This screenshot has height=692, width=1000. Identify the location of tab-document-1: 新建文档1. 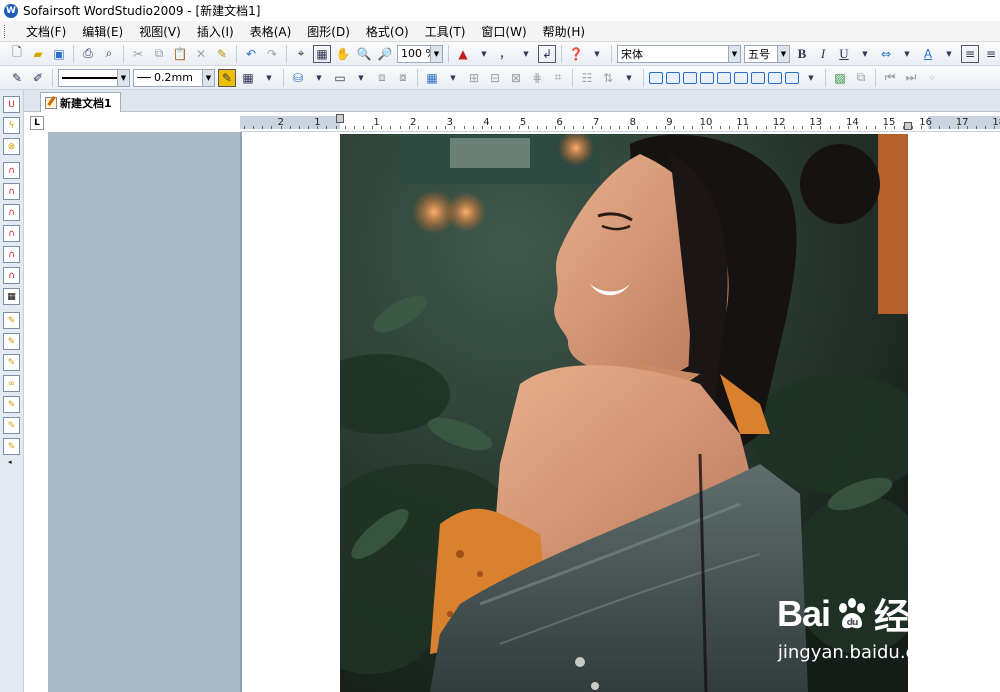
(80, 102).